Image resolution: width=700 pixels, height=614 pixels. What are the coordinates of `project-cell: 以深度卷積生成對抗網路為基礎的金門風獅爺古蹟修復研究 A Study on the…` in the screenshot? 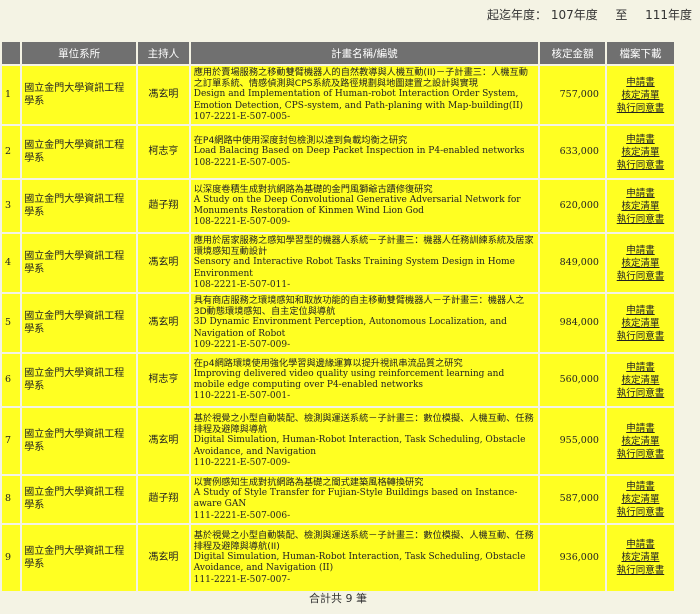 It's located at (364, 206).